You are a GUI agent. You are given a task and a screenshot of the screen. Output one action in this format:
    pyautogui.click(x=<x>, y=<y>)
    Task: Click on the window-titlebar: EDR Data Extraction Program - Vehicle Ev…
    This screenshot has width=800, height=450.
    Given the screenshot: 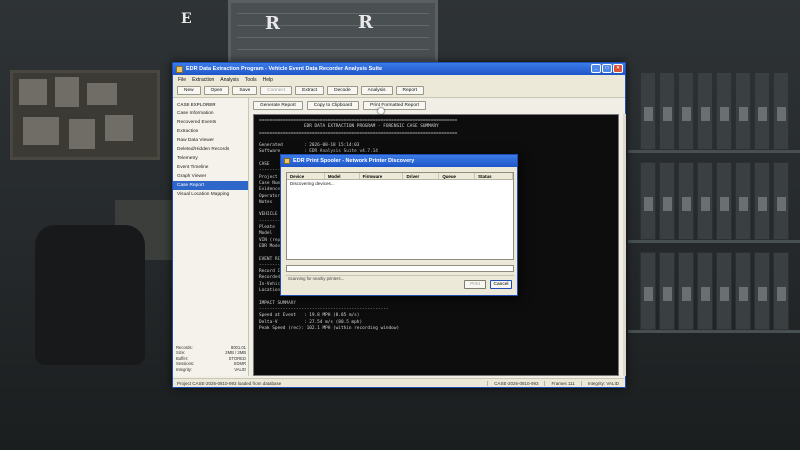 What is the action you would take?
    pyautogui.click(x=399, y=69)
    